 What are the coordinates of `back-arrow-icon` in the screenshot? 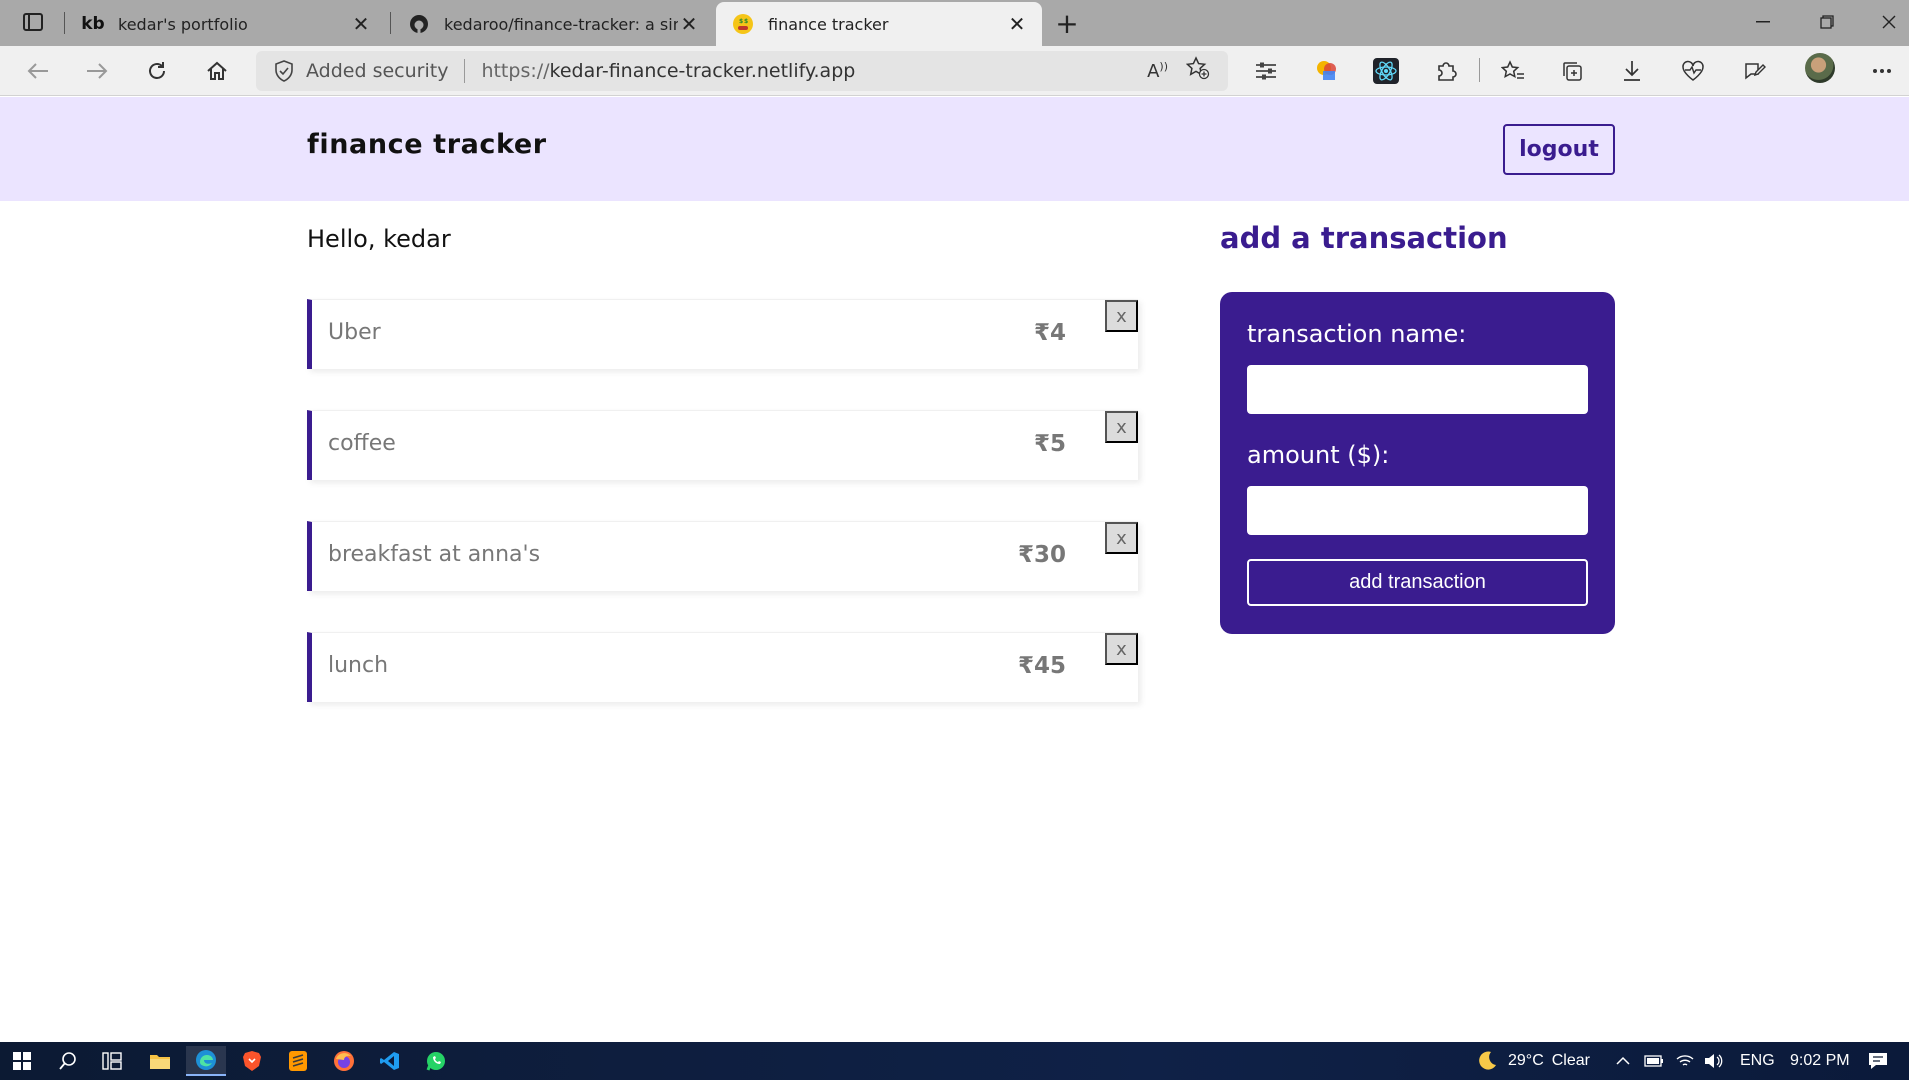 It's located at (38, 71).